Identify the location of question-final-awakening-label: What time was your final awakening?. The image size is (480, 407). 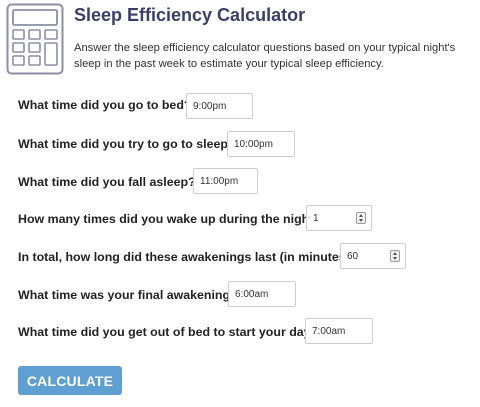
(128, 295).